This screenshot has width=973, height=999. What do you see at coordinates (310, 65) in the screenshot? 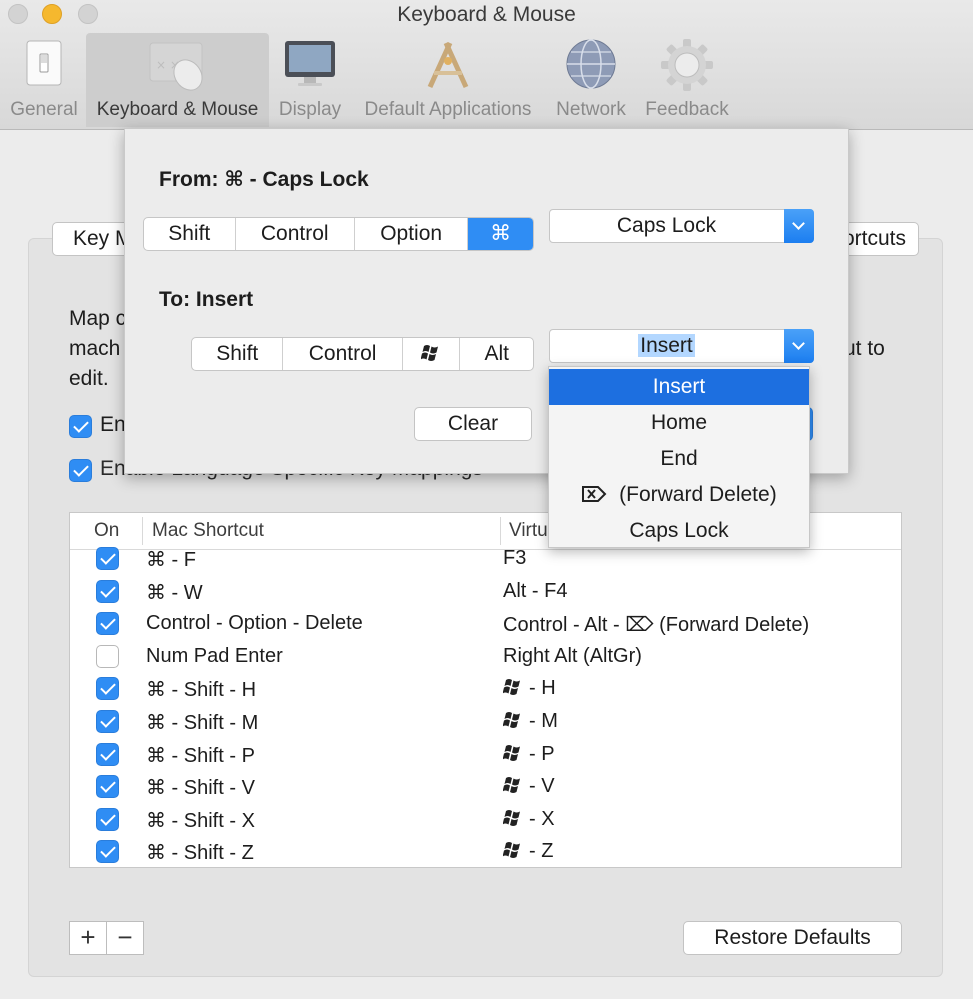
I see `display-icon` at bounding box center [310, 65].